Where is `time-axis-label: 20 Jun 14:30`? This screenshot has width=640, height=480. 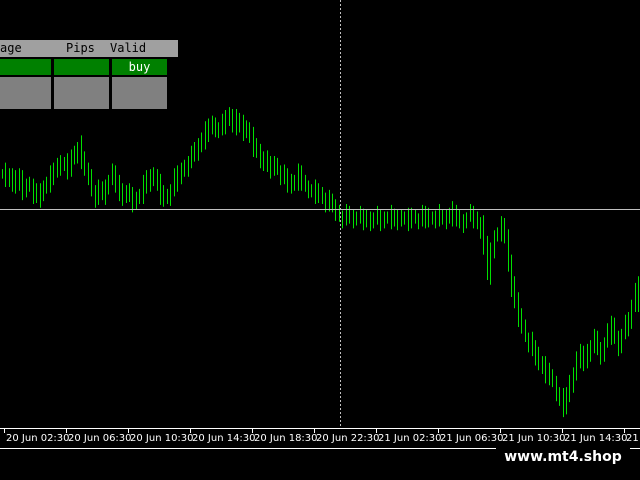 time-axis-label: 20 Jun 14:30 is located at coordinates (224, 438).